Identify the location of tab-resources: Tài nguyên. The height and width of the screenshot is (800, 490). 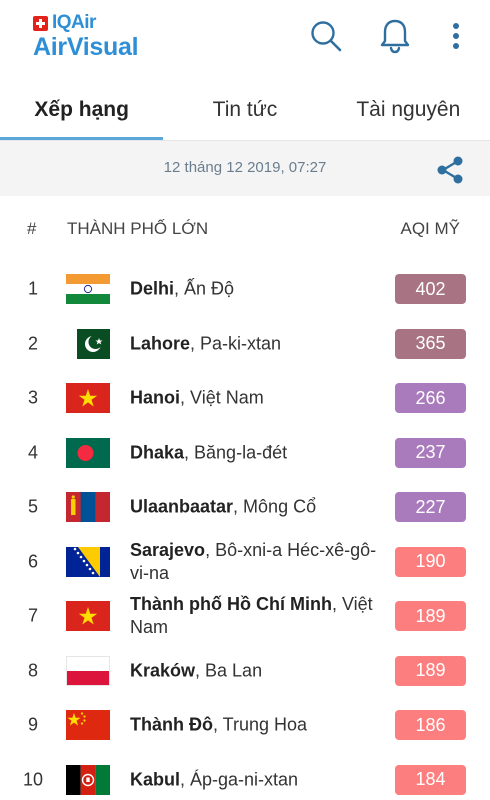
(408, 110).